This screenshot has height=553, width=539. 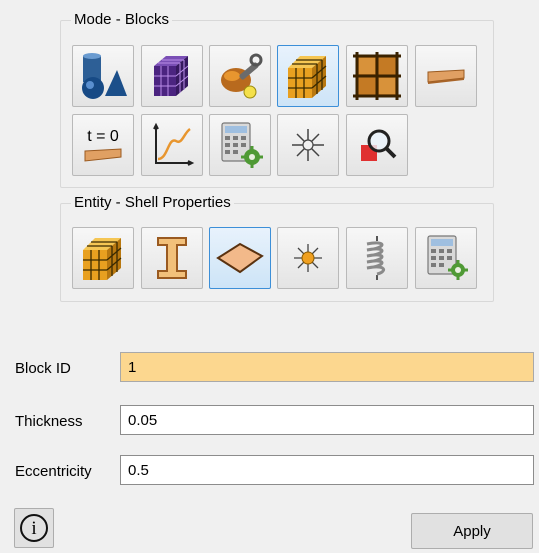 I want to click on entity-beam-button, so click(x=172, y=258).